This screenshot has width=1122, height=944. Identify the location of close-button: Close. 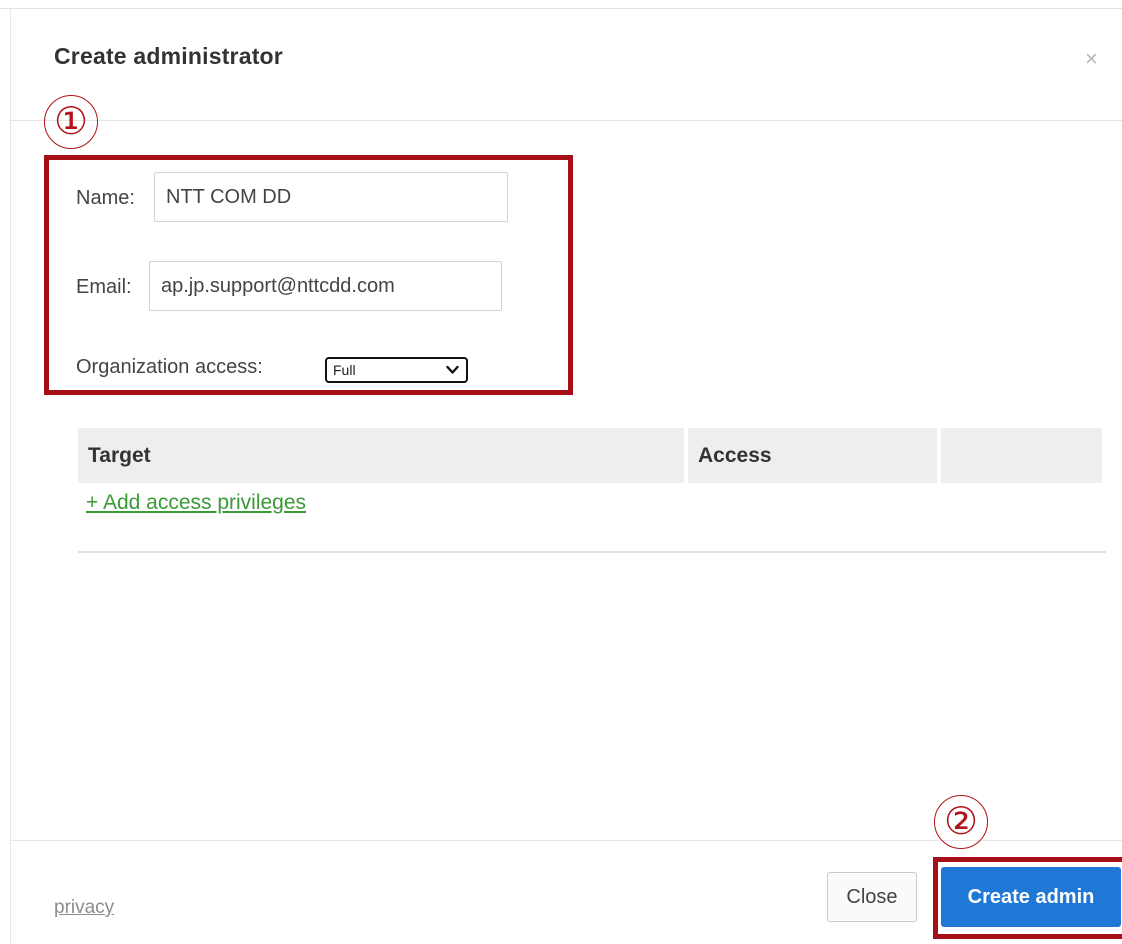
(872, 897).